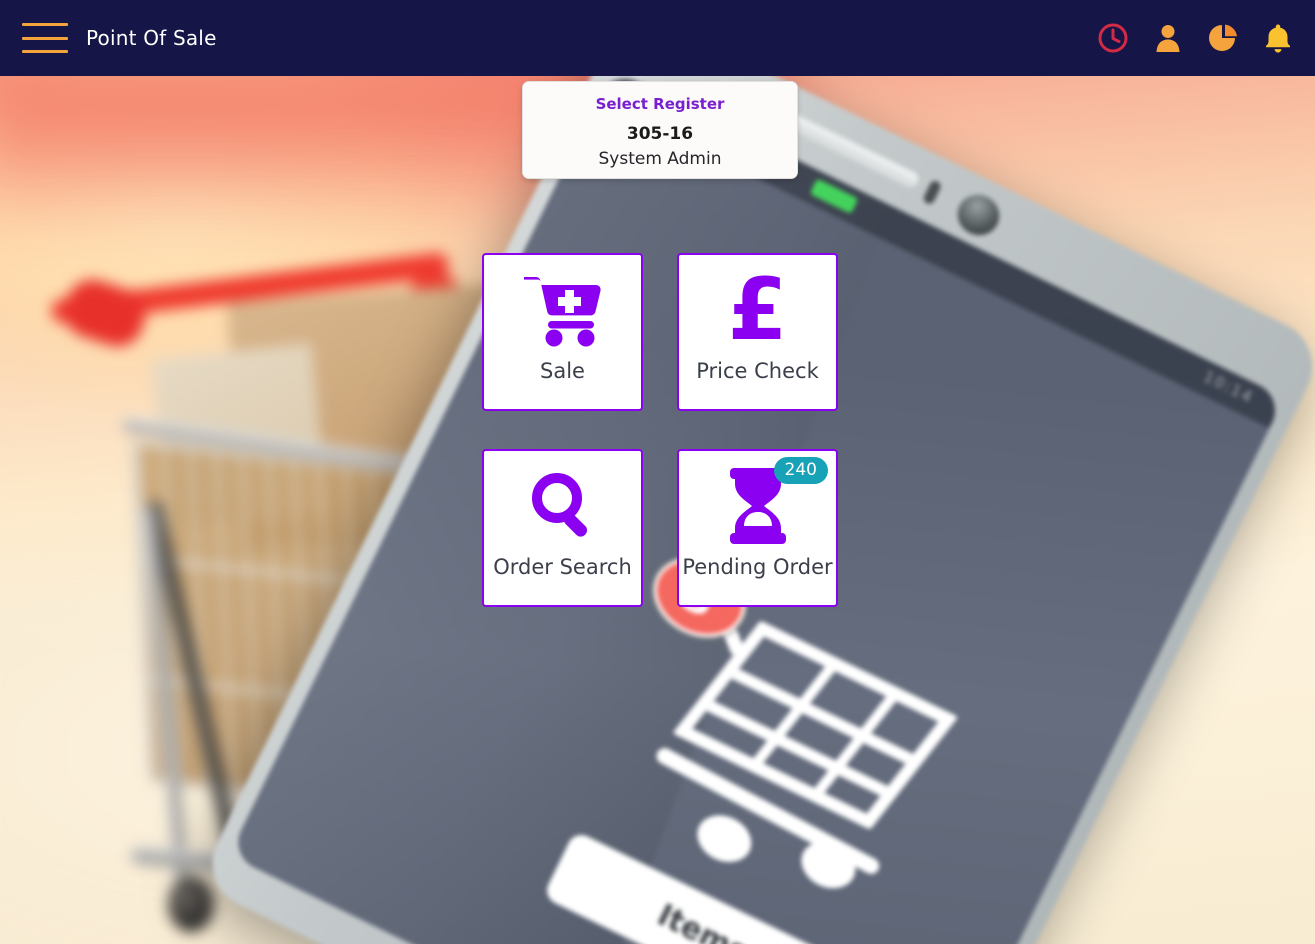  I want to click on magnifying-glass-icon, so click(562, 503).